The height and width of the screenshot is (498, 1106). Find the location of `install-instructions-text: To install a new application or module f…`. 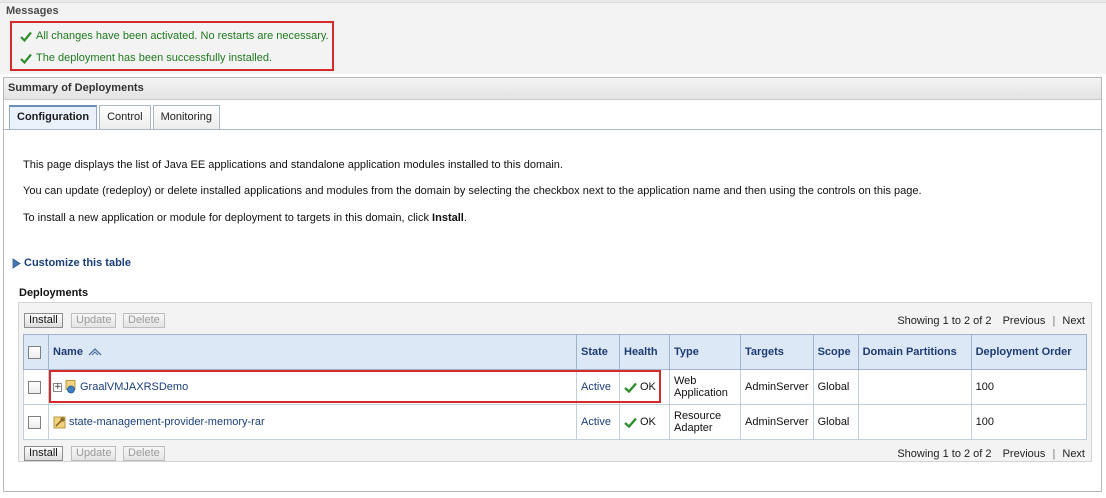

install-instructions-text: To install a new application or module f… is located at coordinates (228, 218).